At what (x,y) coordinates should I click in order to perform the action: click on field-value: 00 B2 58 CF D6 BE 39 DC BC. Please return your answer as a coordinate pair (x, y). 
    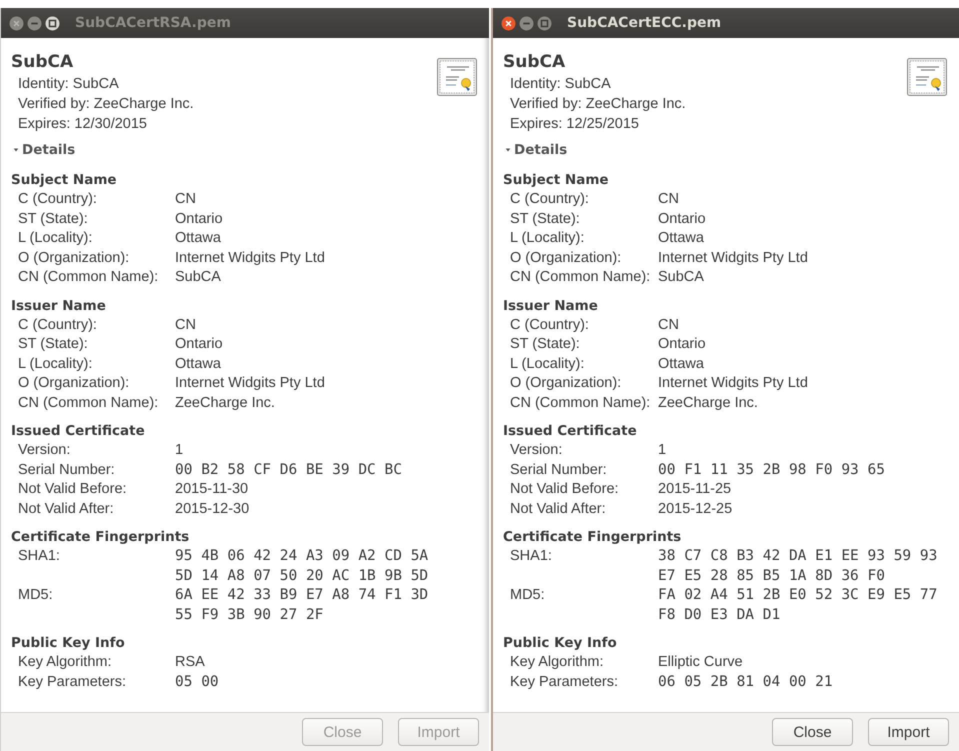
    Looking at the image, I should click on (288, 470).